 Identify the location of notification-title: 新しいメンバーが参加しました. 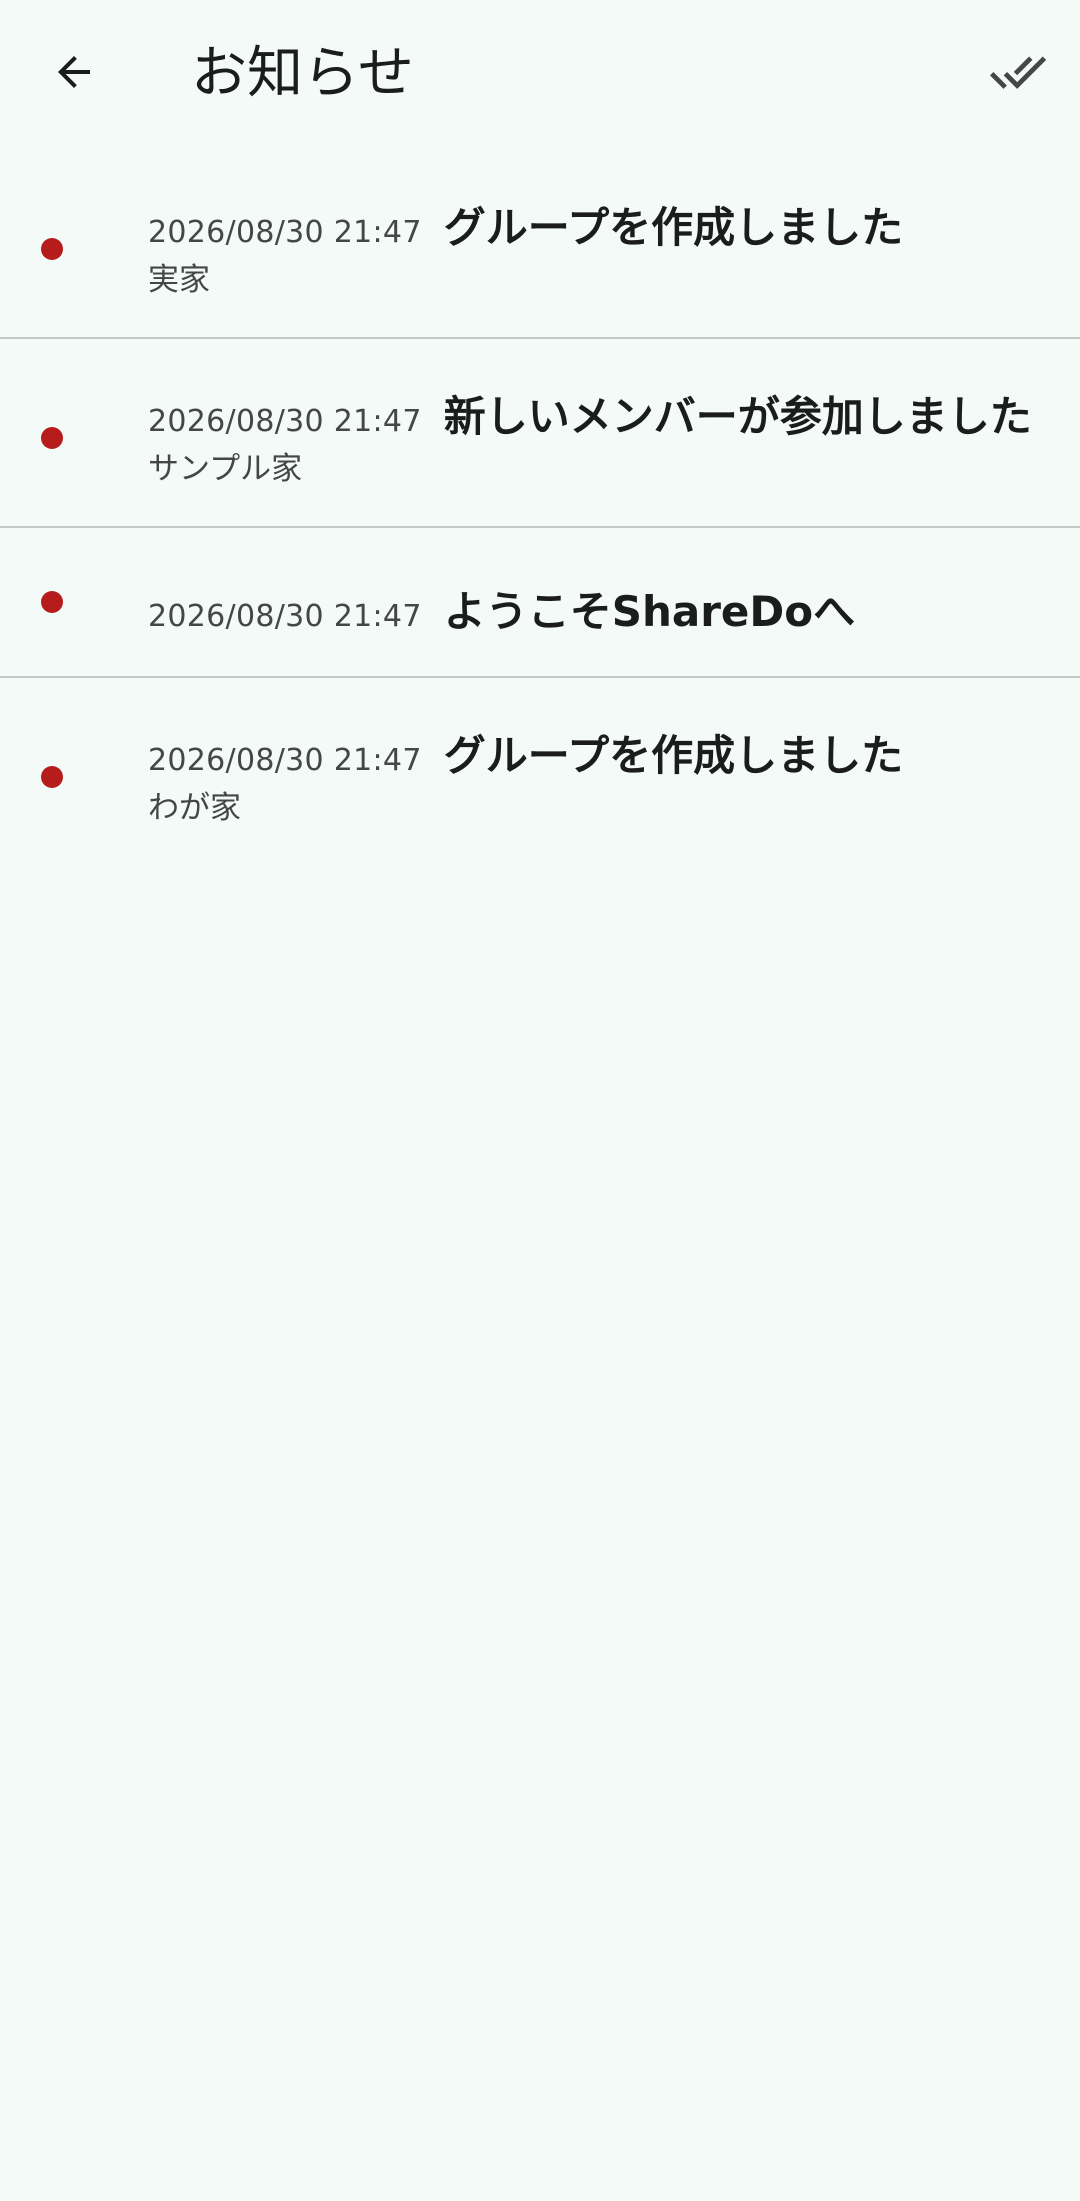
(737, 416).